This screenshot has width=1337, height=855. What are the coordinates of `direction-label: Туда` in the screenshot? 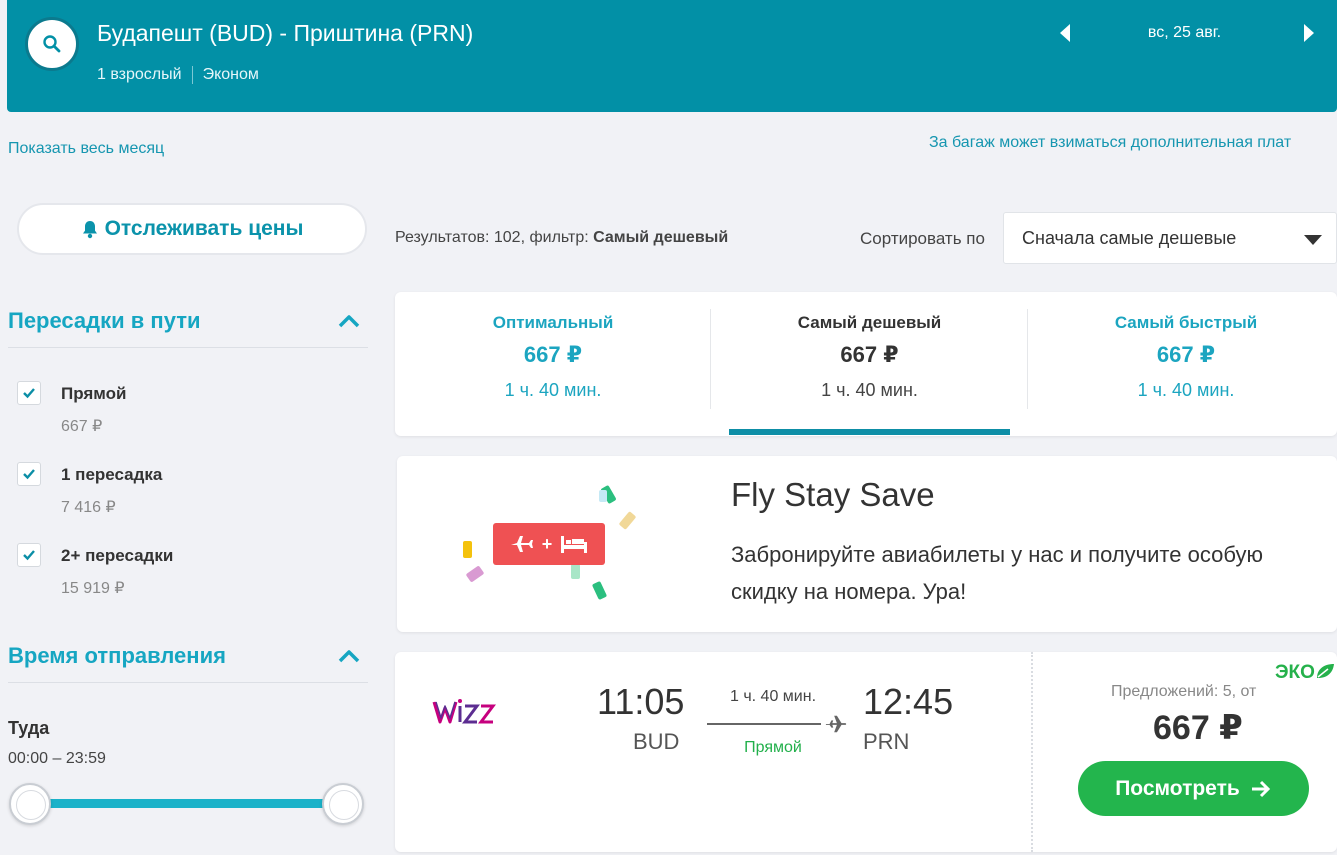 It's located at (29, 728).